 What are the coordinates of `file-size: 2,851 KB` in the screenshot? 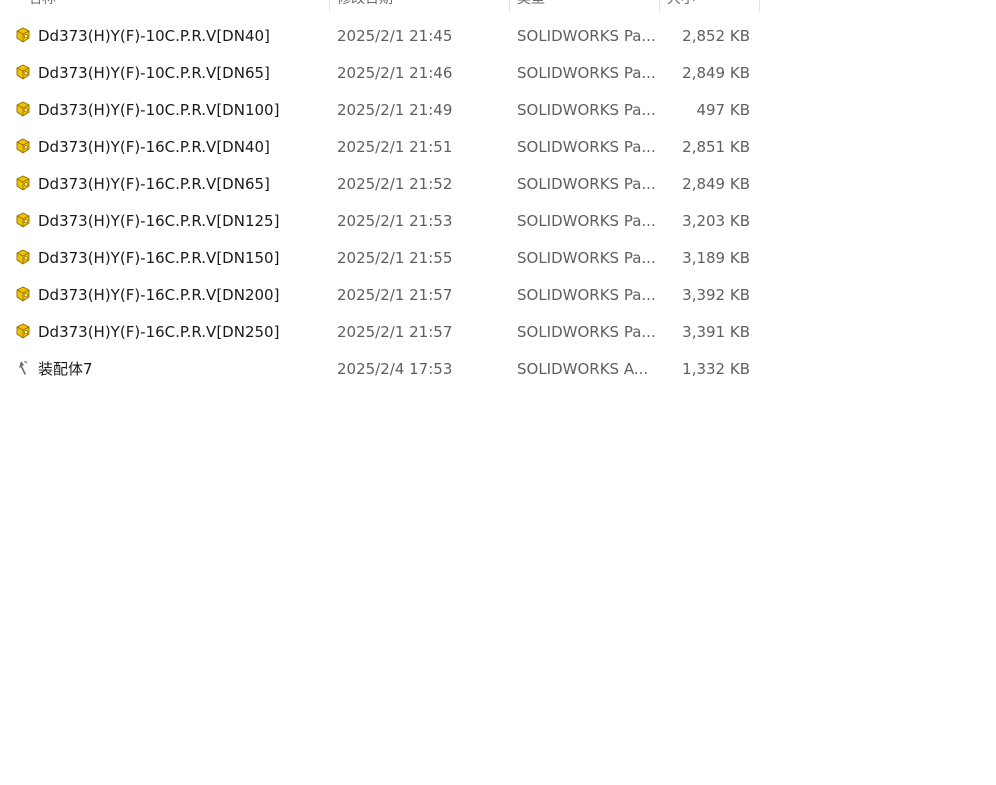 It's located at (716, 147).